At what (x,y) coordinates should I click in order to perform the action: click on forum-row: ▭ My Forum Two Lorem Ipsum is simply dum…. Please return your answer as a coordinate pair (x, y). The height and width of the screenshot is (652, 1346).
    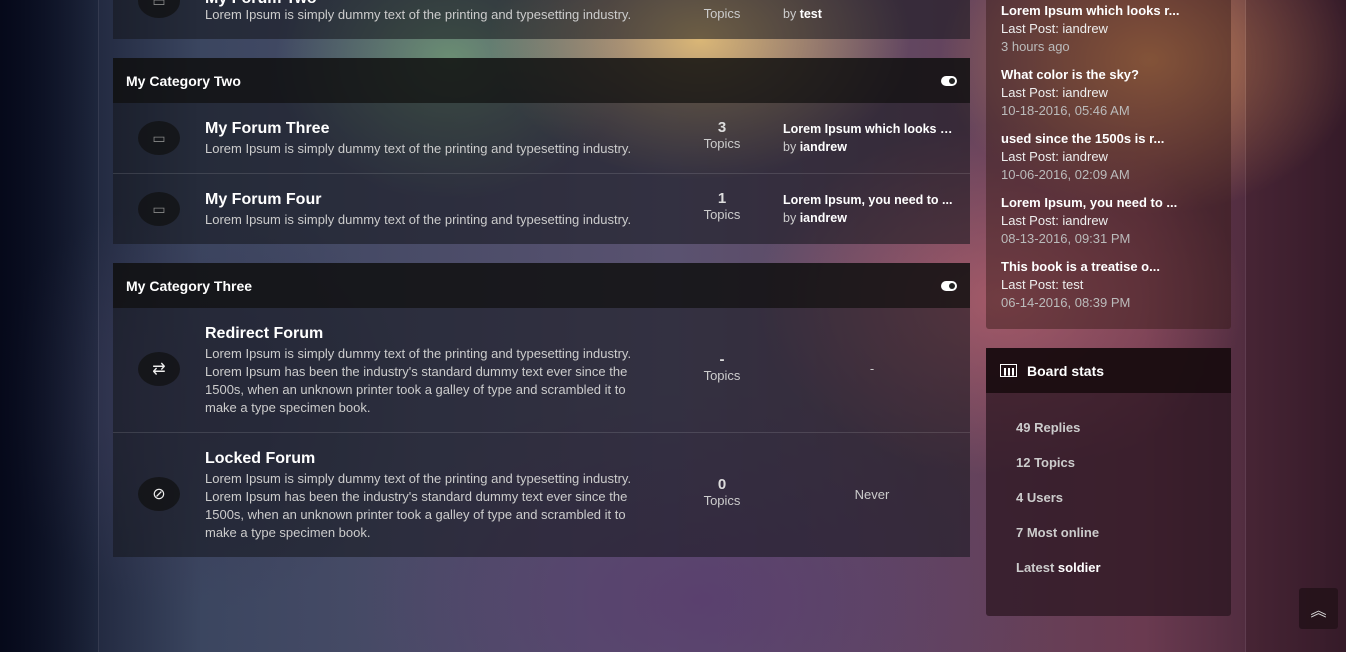
    Looking at the image, I should click on (541, 19).